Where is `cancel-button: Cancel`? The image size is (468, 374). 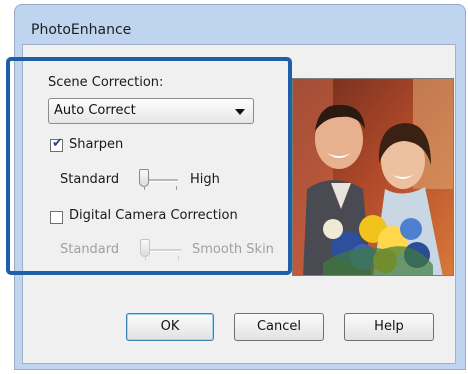 cancel-button: Cancel is located at coordinates (279, 327).